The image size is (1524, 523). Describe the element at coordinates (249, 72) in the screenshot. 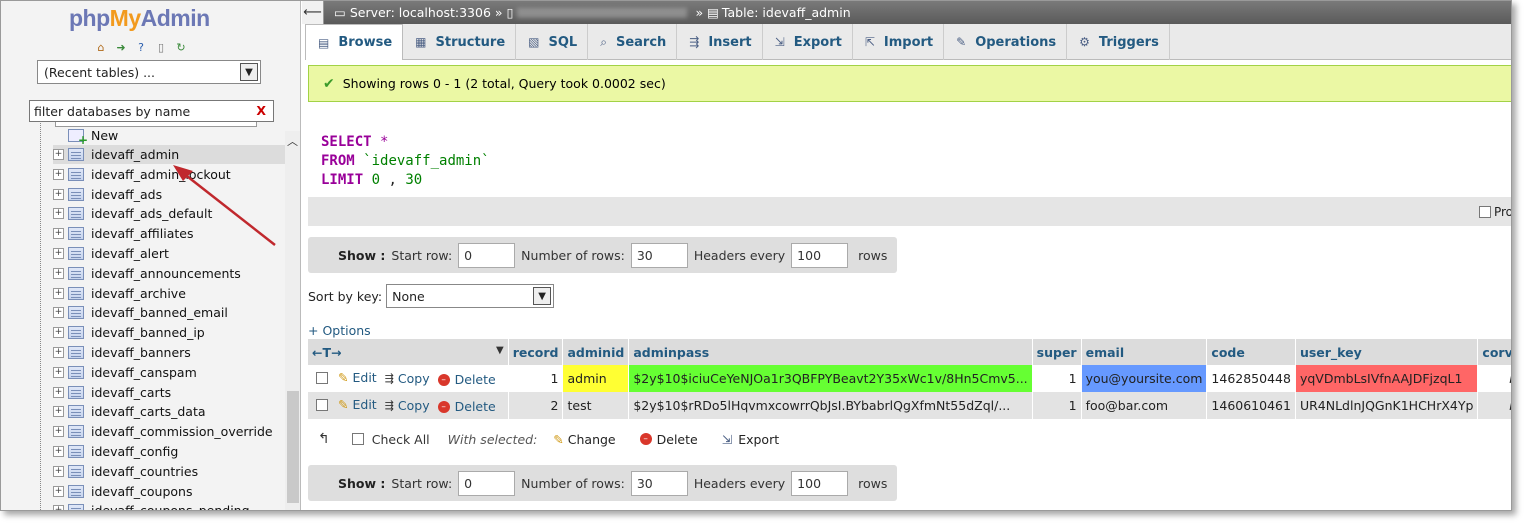

I see `chevron-down-icon: ▼` at that location.